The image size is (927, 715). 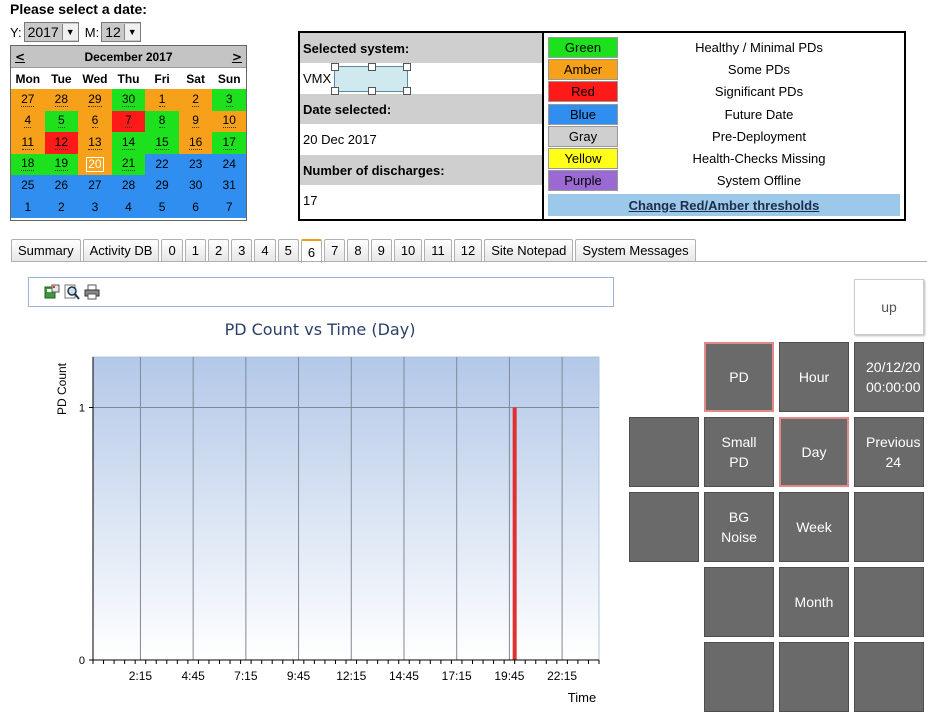 What do you see at coordinates (893, 442) in the screenshot?
I see `previous-line1: Previous` at bounding box center [893, 442].